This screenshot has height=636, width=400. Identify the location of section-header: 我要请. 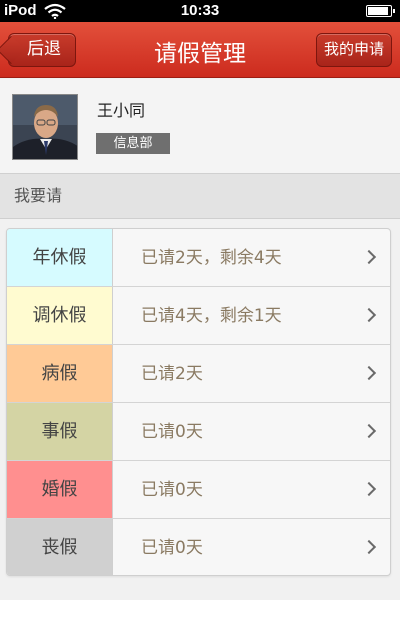
(200, 196).